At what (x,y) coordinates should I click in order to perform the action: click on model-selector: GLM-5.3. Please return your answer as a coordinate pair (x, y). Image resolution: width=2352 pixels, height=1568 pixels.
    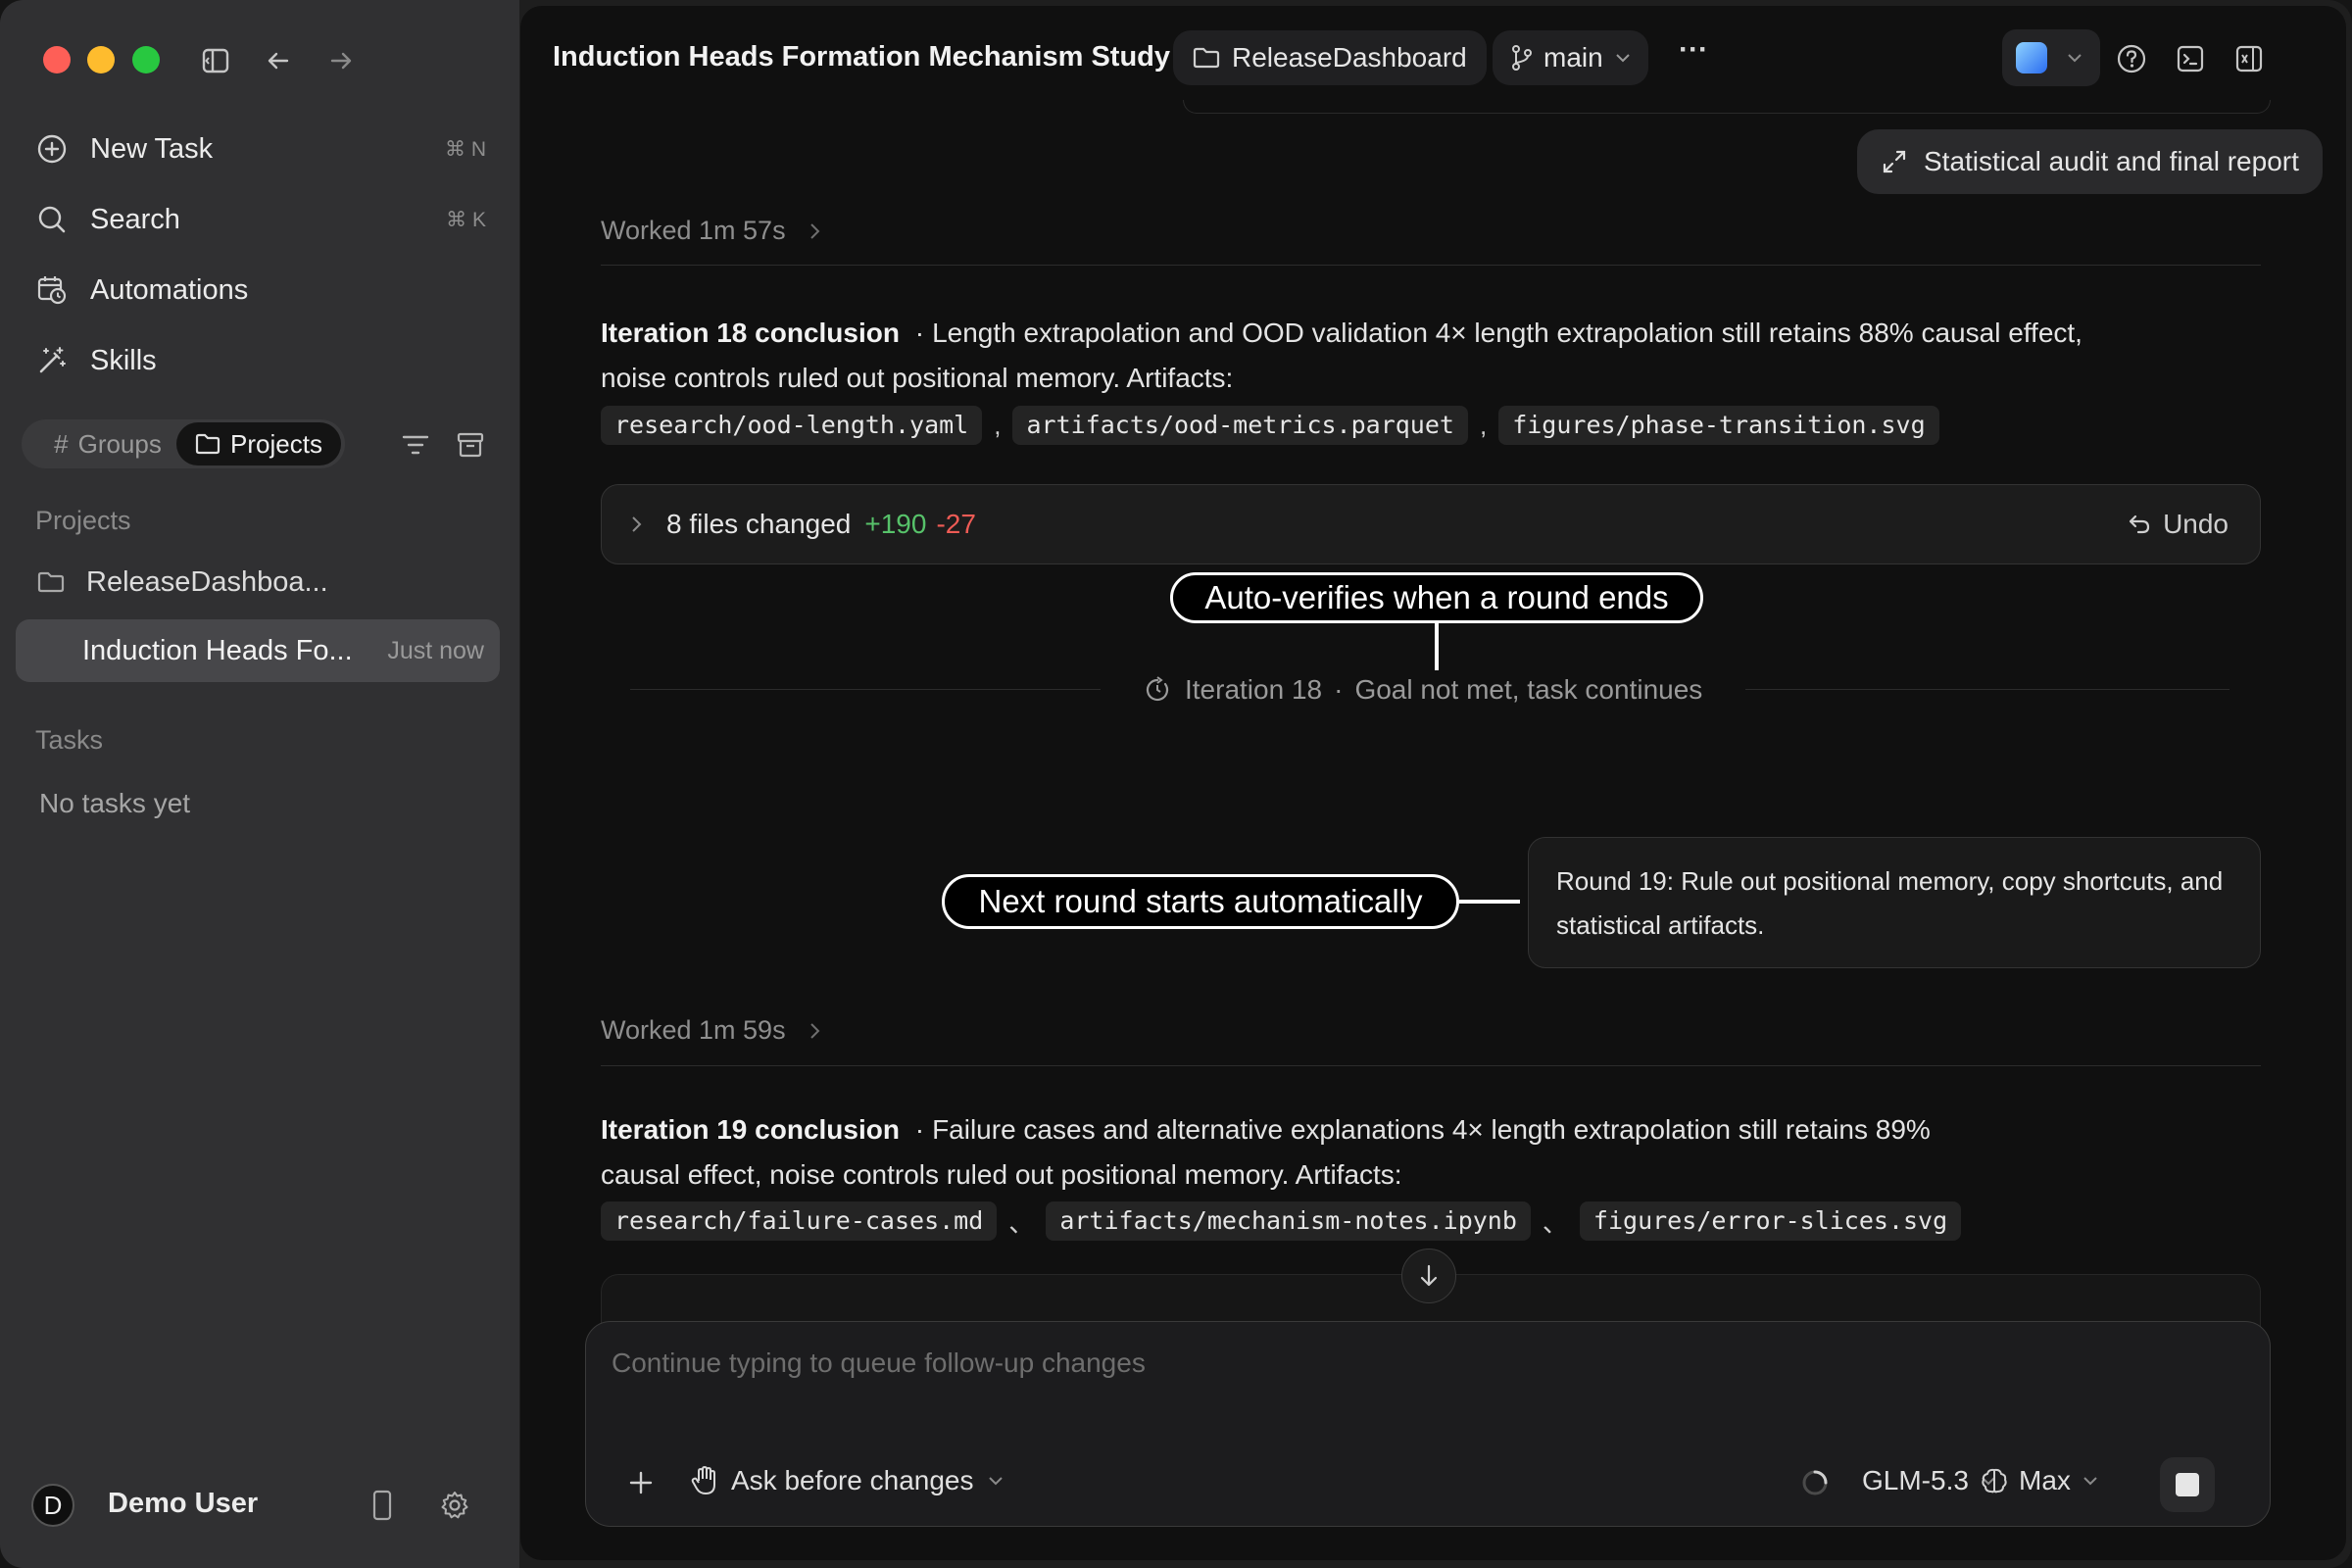
    Looking at the image, I should click on (1929, 1480).